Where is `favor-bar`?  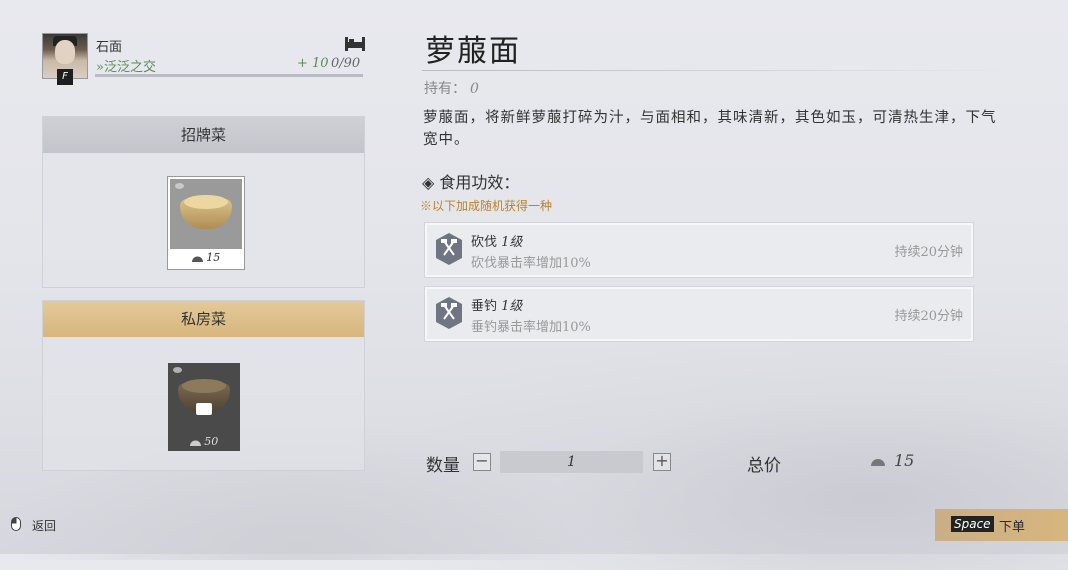 favor-bar is located at coordinates (229, 75).